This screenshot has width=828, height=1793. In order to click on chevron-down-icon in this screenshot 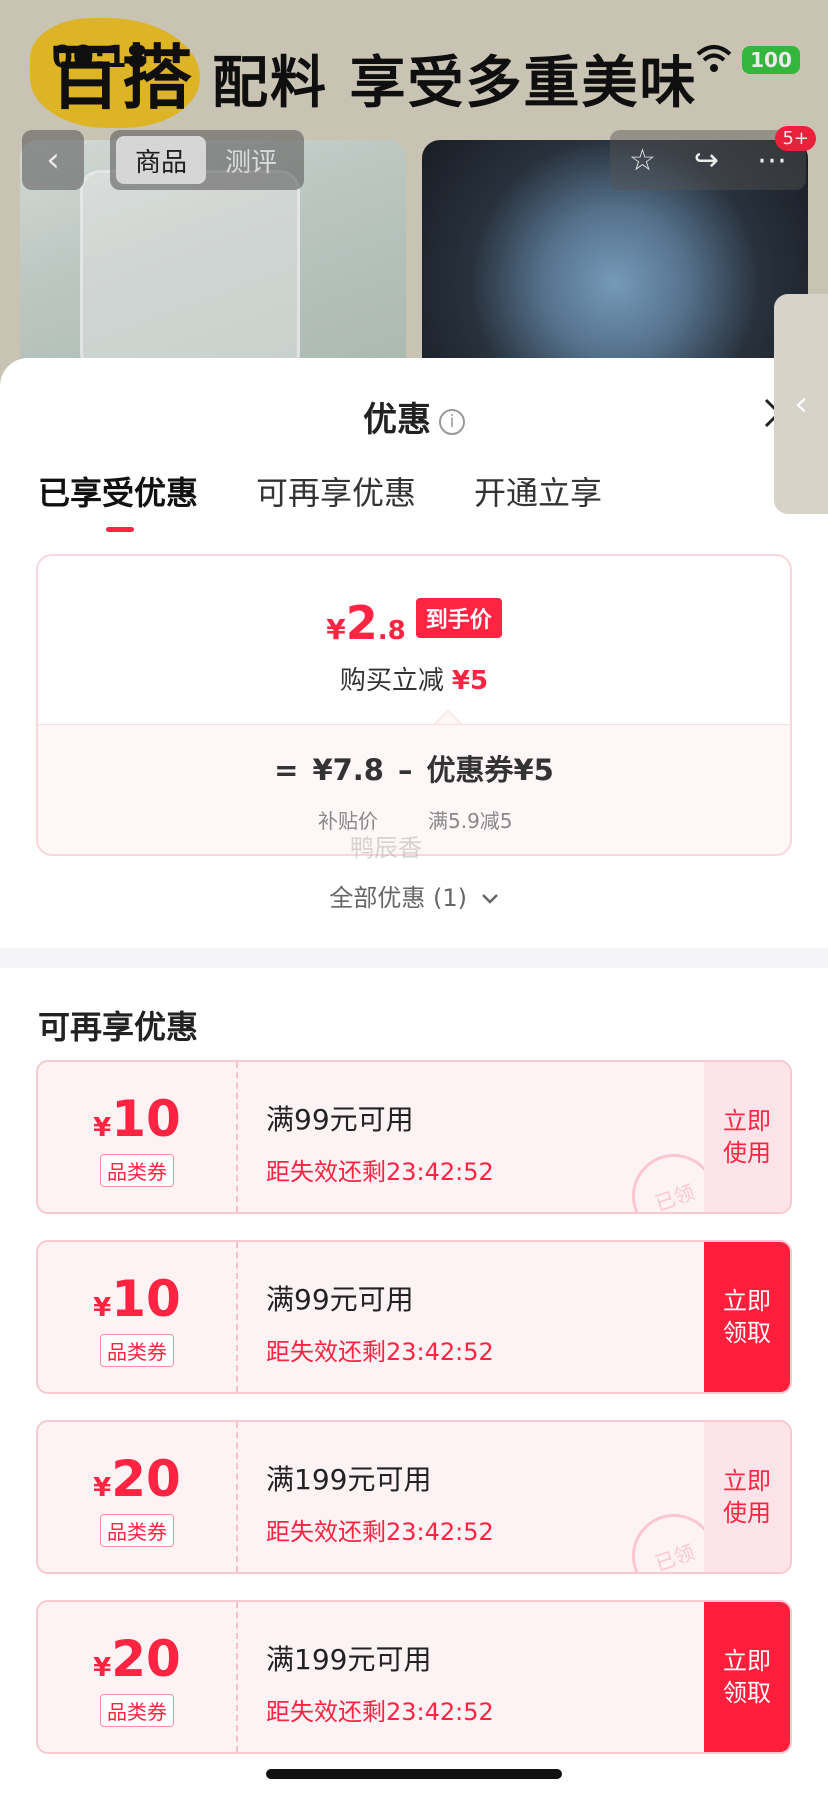, I will do `click(489, 899)`.